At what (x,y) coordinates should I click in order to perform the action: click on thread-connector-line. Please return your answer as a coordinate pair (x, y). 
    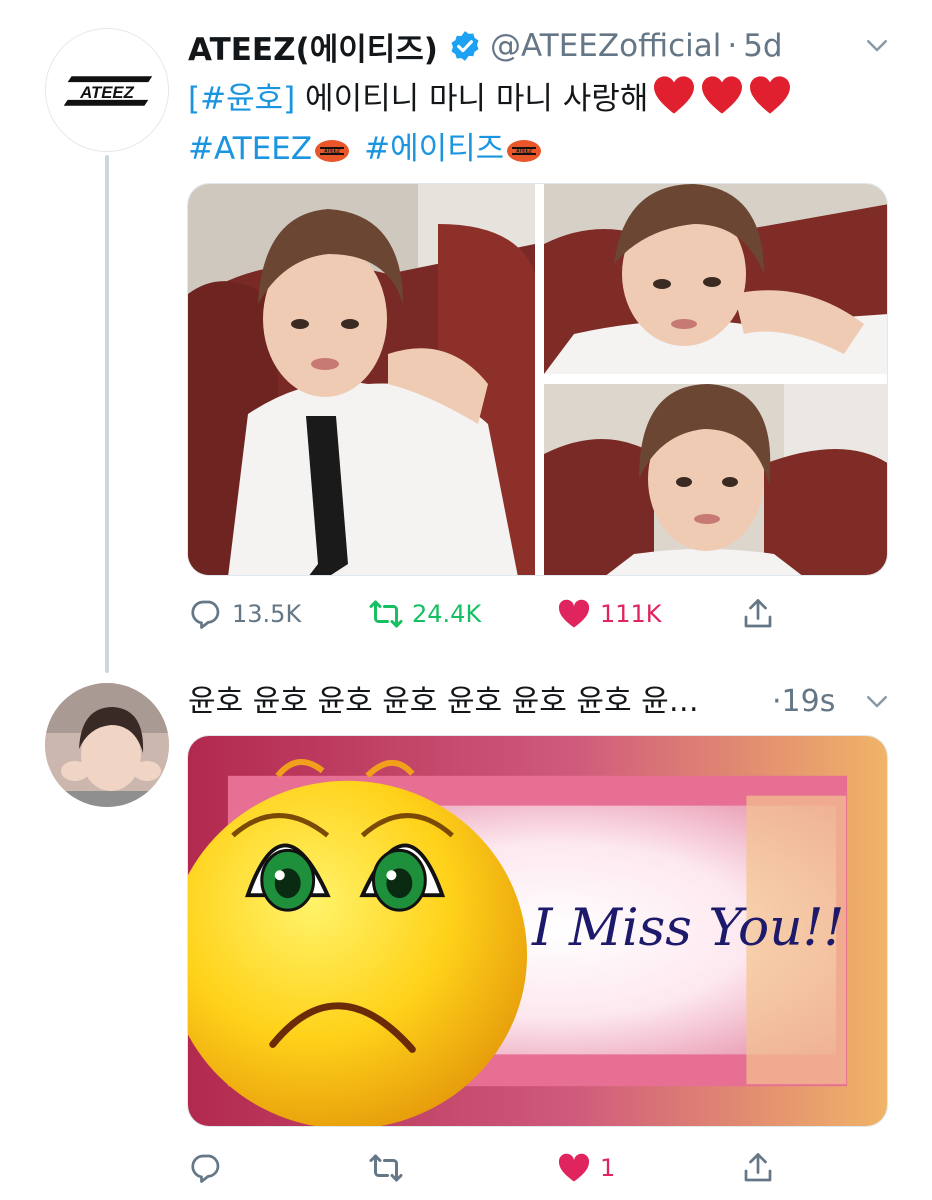
    Looking at the image, I should click on (107, 414).